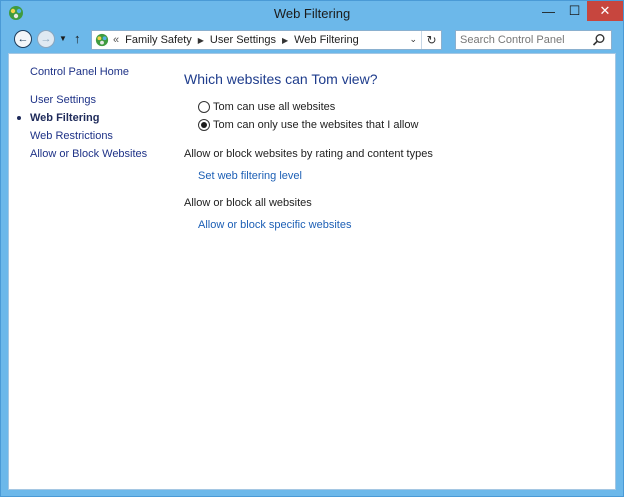  What do you see at coordinates (243, 40) in the screenshot?
I see `breadcrumb-user-settings: User Settings` at bounding box center [243, 40].